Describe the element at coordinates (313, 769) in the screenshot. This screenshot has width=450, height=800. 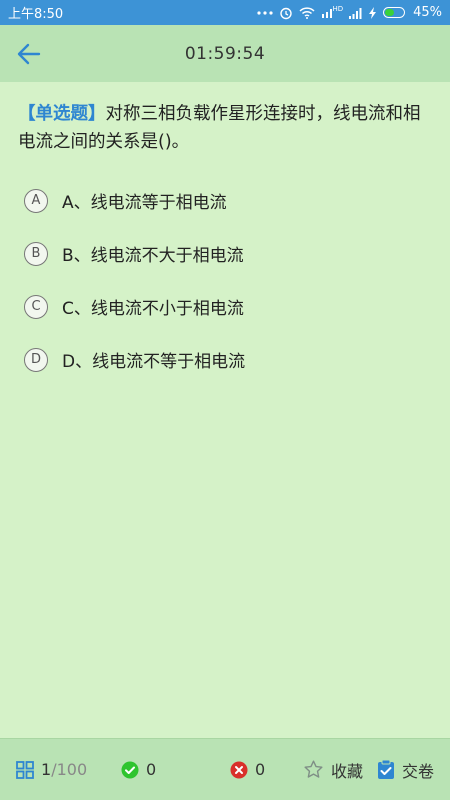
I see `star-icon` at that location.